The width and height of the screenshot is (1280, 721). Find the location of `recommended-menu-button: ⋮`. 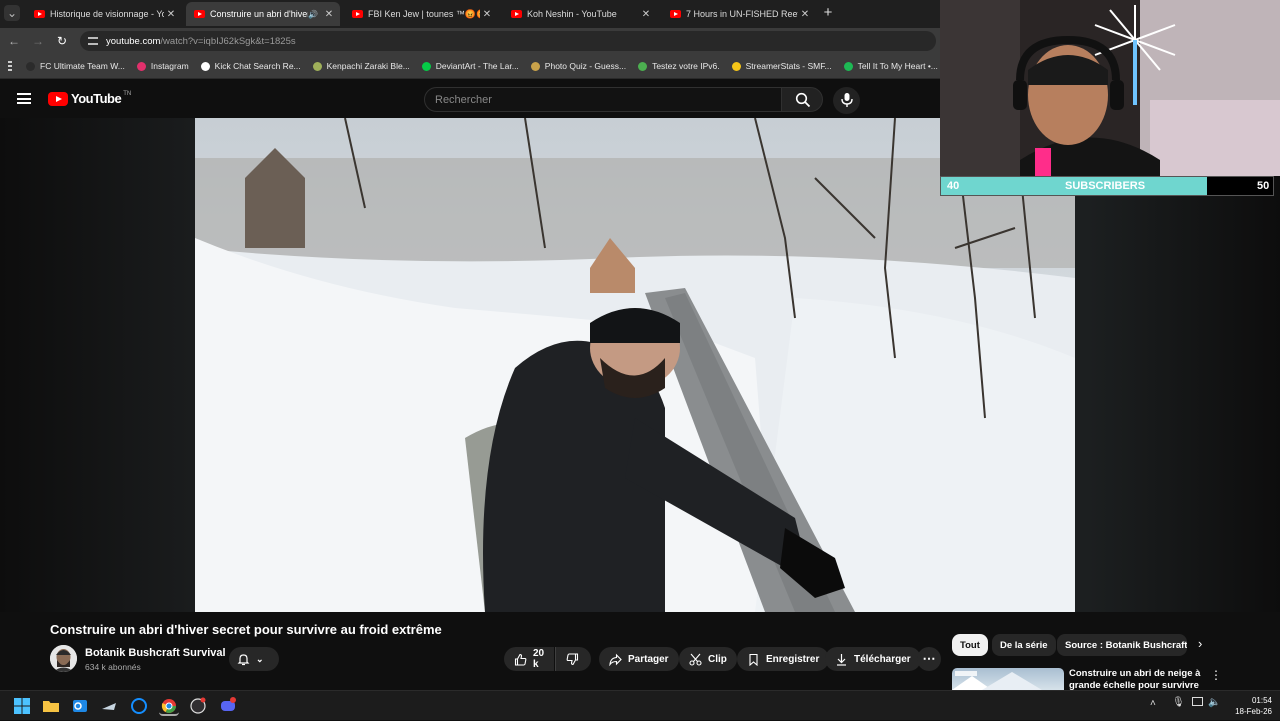

recommended-menu-button: ⋮ is located at coordinates (1216, 675).